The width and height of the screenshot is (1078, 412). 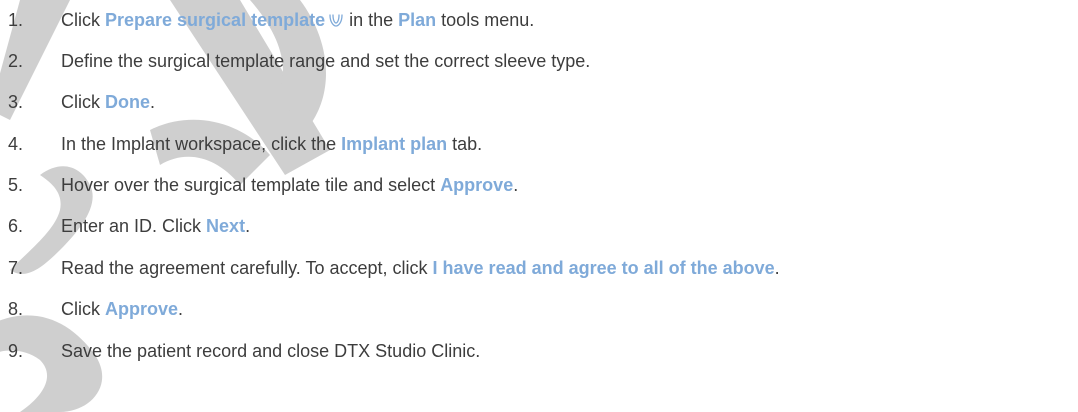 I want to click on step-number: 7., so click(x=16, y=268).